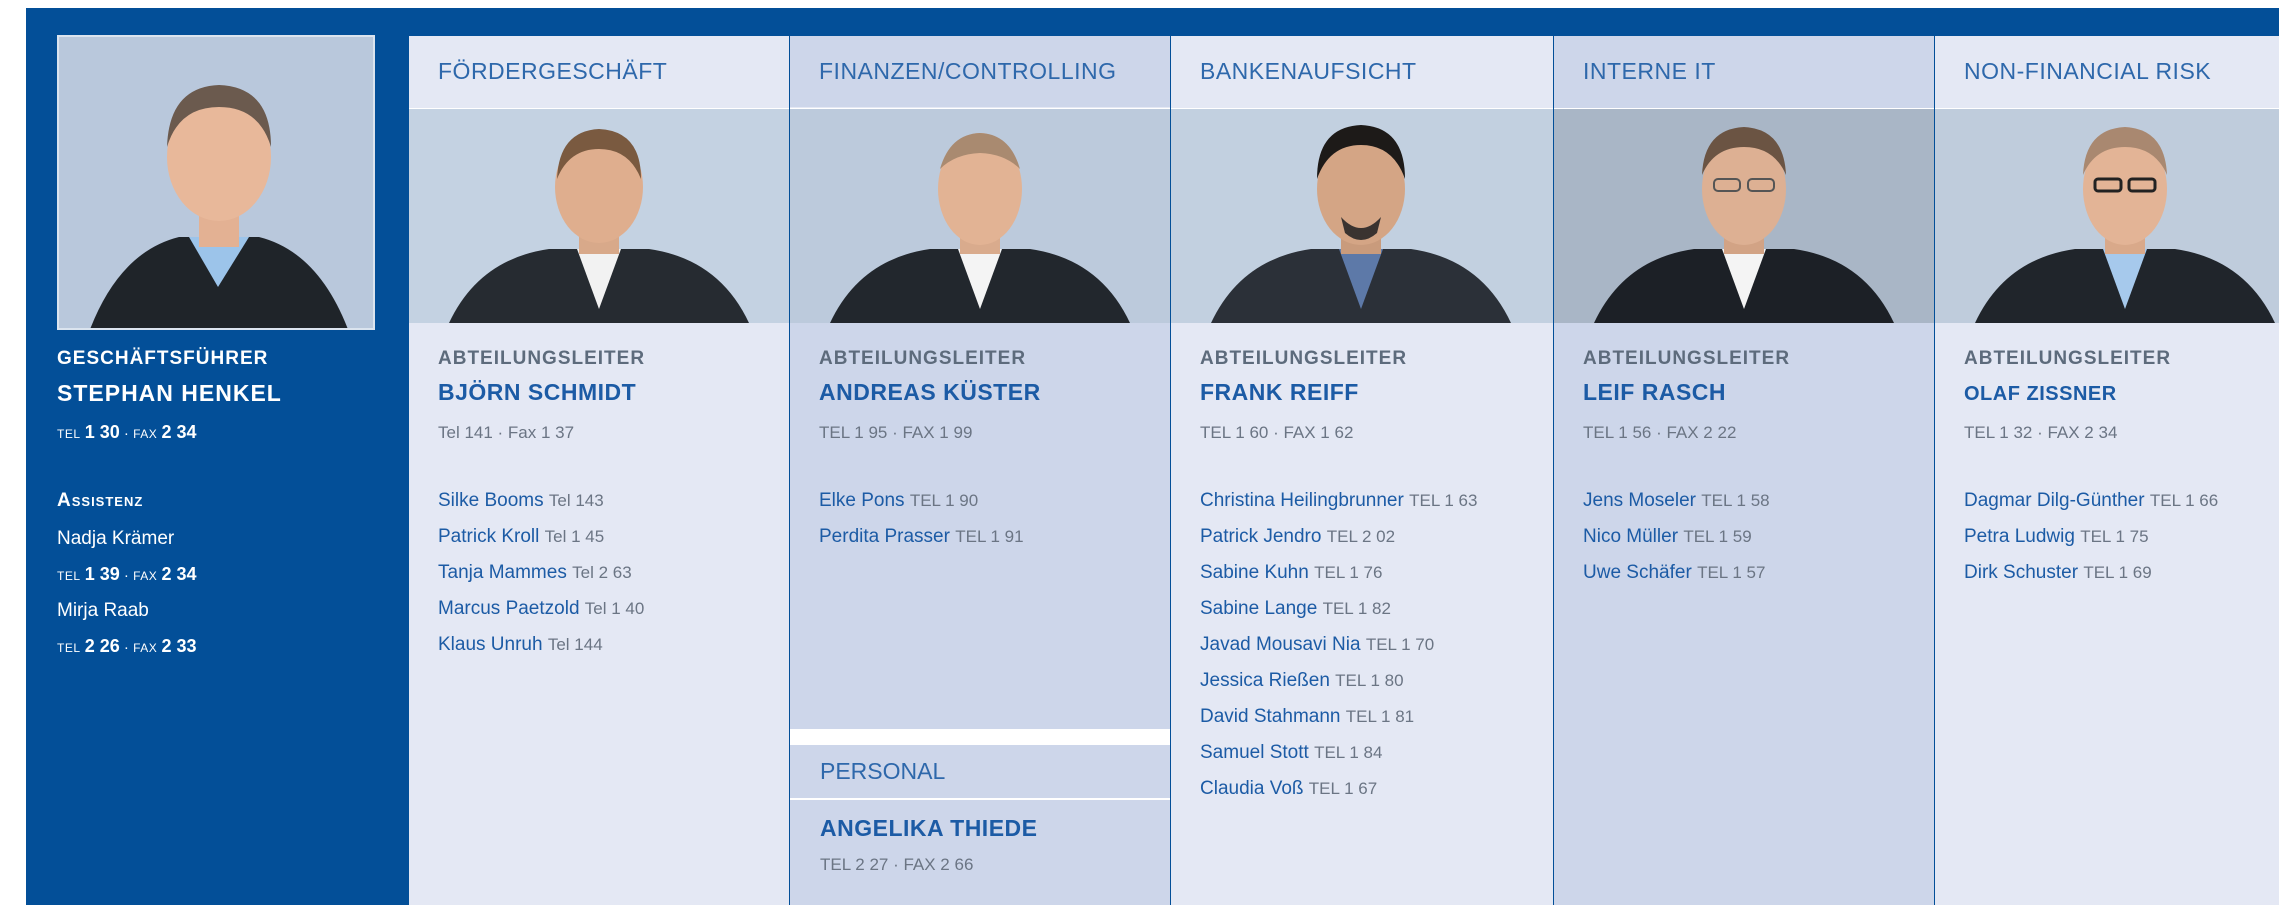 This screenshot has width=2279, height=905. What do you see at coordinates (1139, 4) in the screenshot?
I see `top-strip` at bounding box center [1139, 4].